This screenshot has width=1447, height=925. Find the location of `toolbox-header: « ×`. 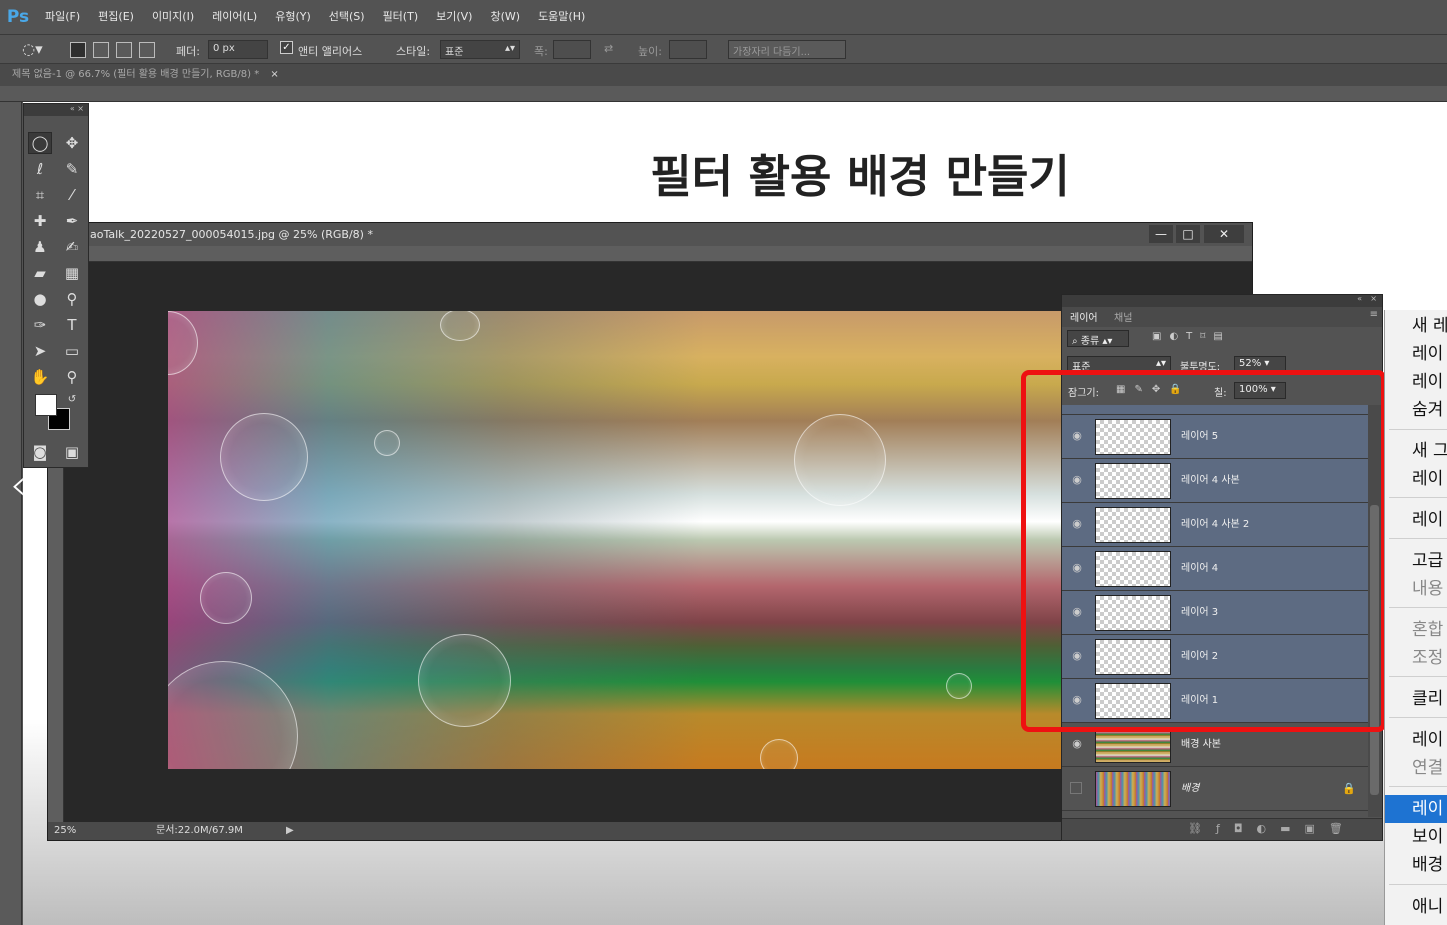

toolbox-header: « × is located at coordinates (56, 110).